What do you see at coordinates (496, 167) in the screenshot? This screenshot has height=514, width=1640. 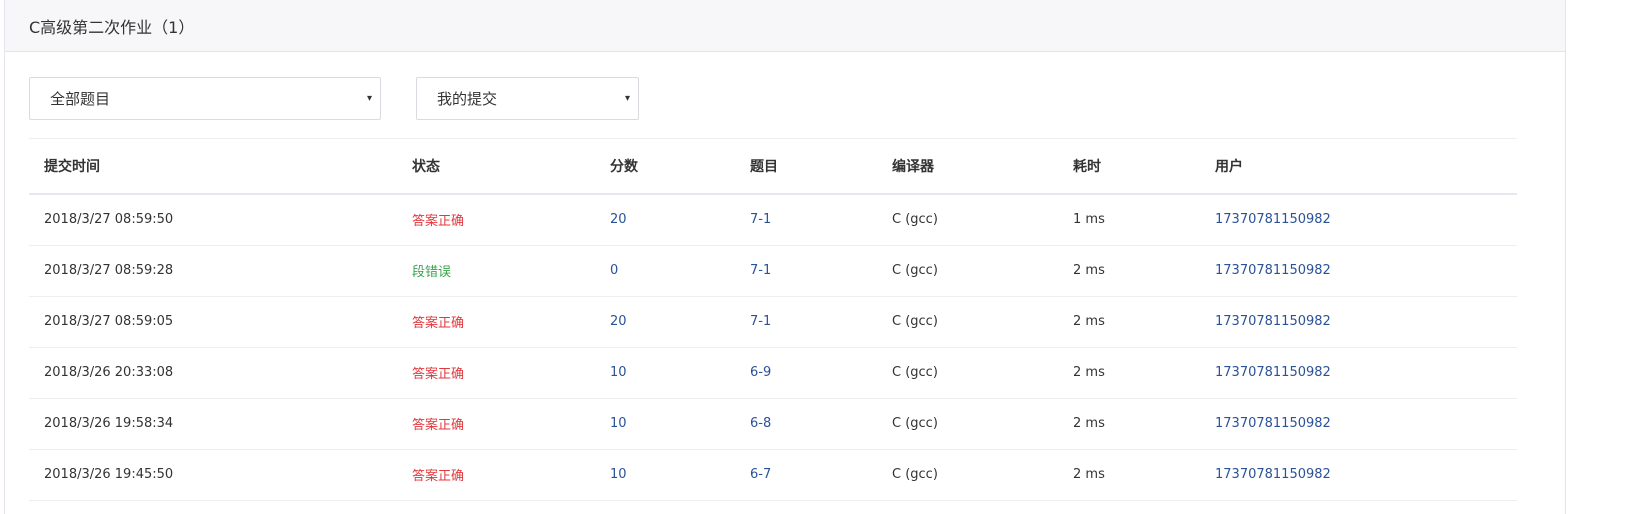 I see `column-header-status: 状态` at bounding box center [496, 167].